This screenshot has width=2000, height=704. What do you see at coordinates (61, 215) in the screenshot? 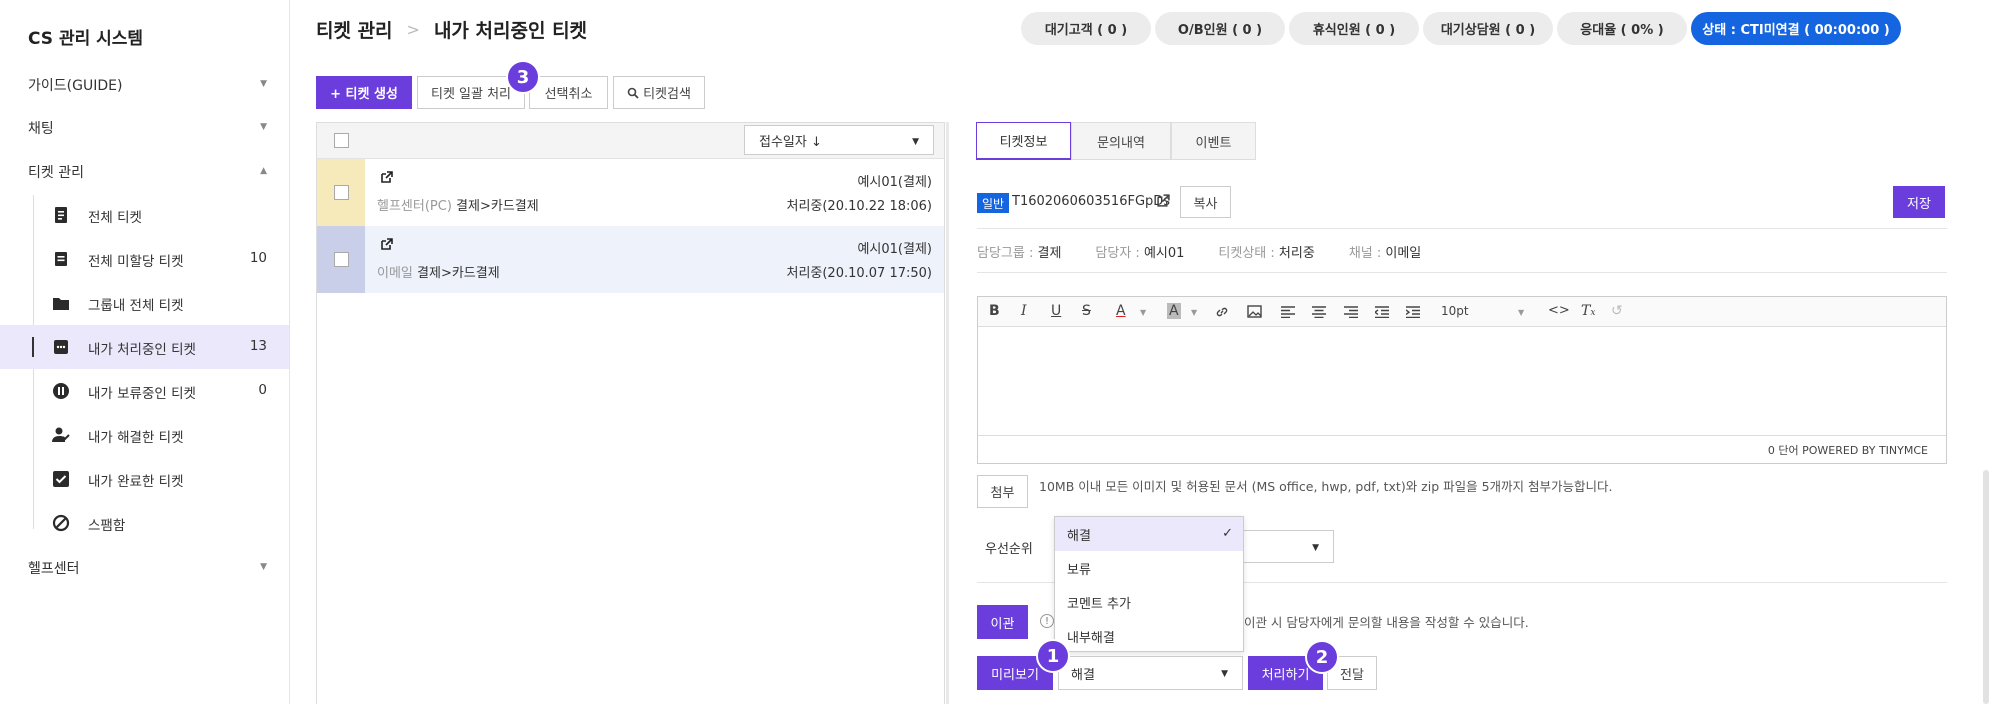
I see `document-icon` at bounding box center [61, 215].